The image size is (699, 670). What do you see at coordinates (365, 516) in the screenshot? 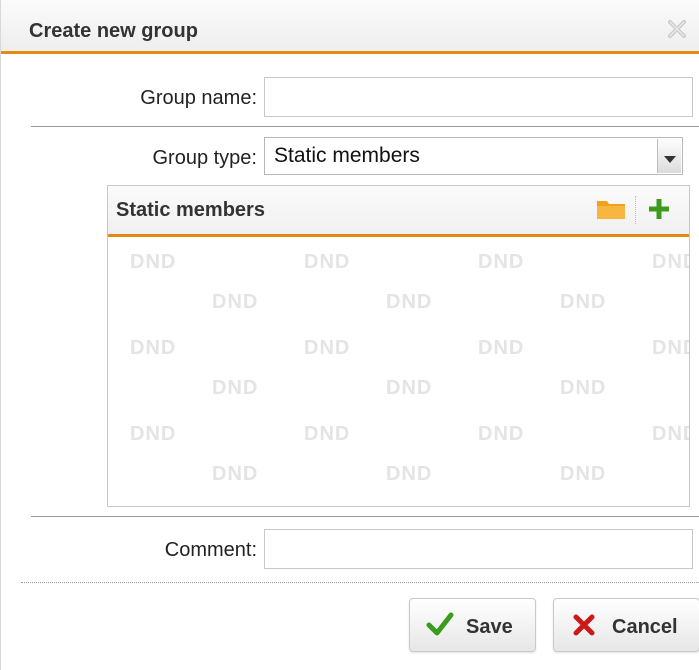
I see `divider-bottom` at bounding box center [365, 516].